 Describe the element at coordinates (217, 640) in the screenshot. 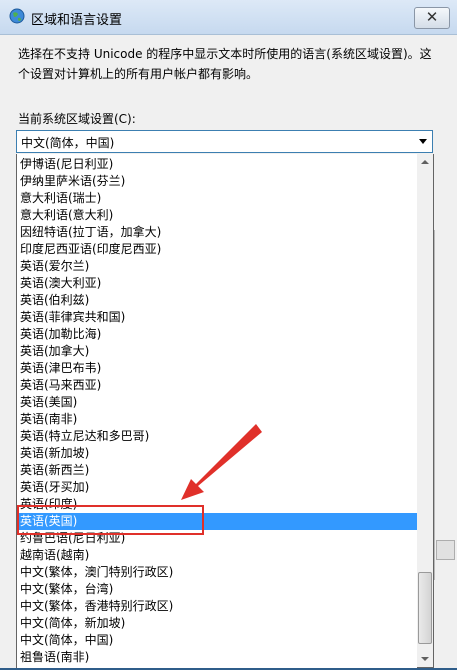

I see `dropdown-item: 中文(简体，中国)` at that location.